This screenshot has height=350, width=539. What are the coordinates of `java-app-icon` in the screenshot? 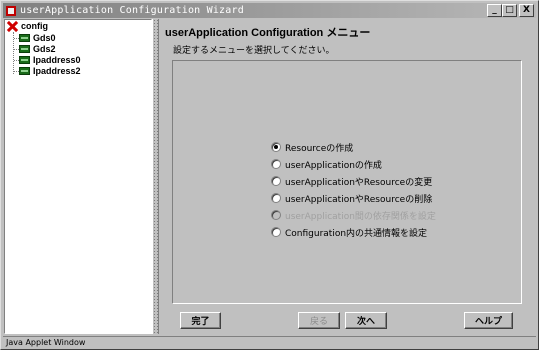 It's located at (11, 11).